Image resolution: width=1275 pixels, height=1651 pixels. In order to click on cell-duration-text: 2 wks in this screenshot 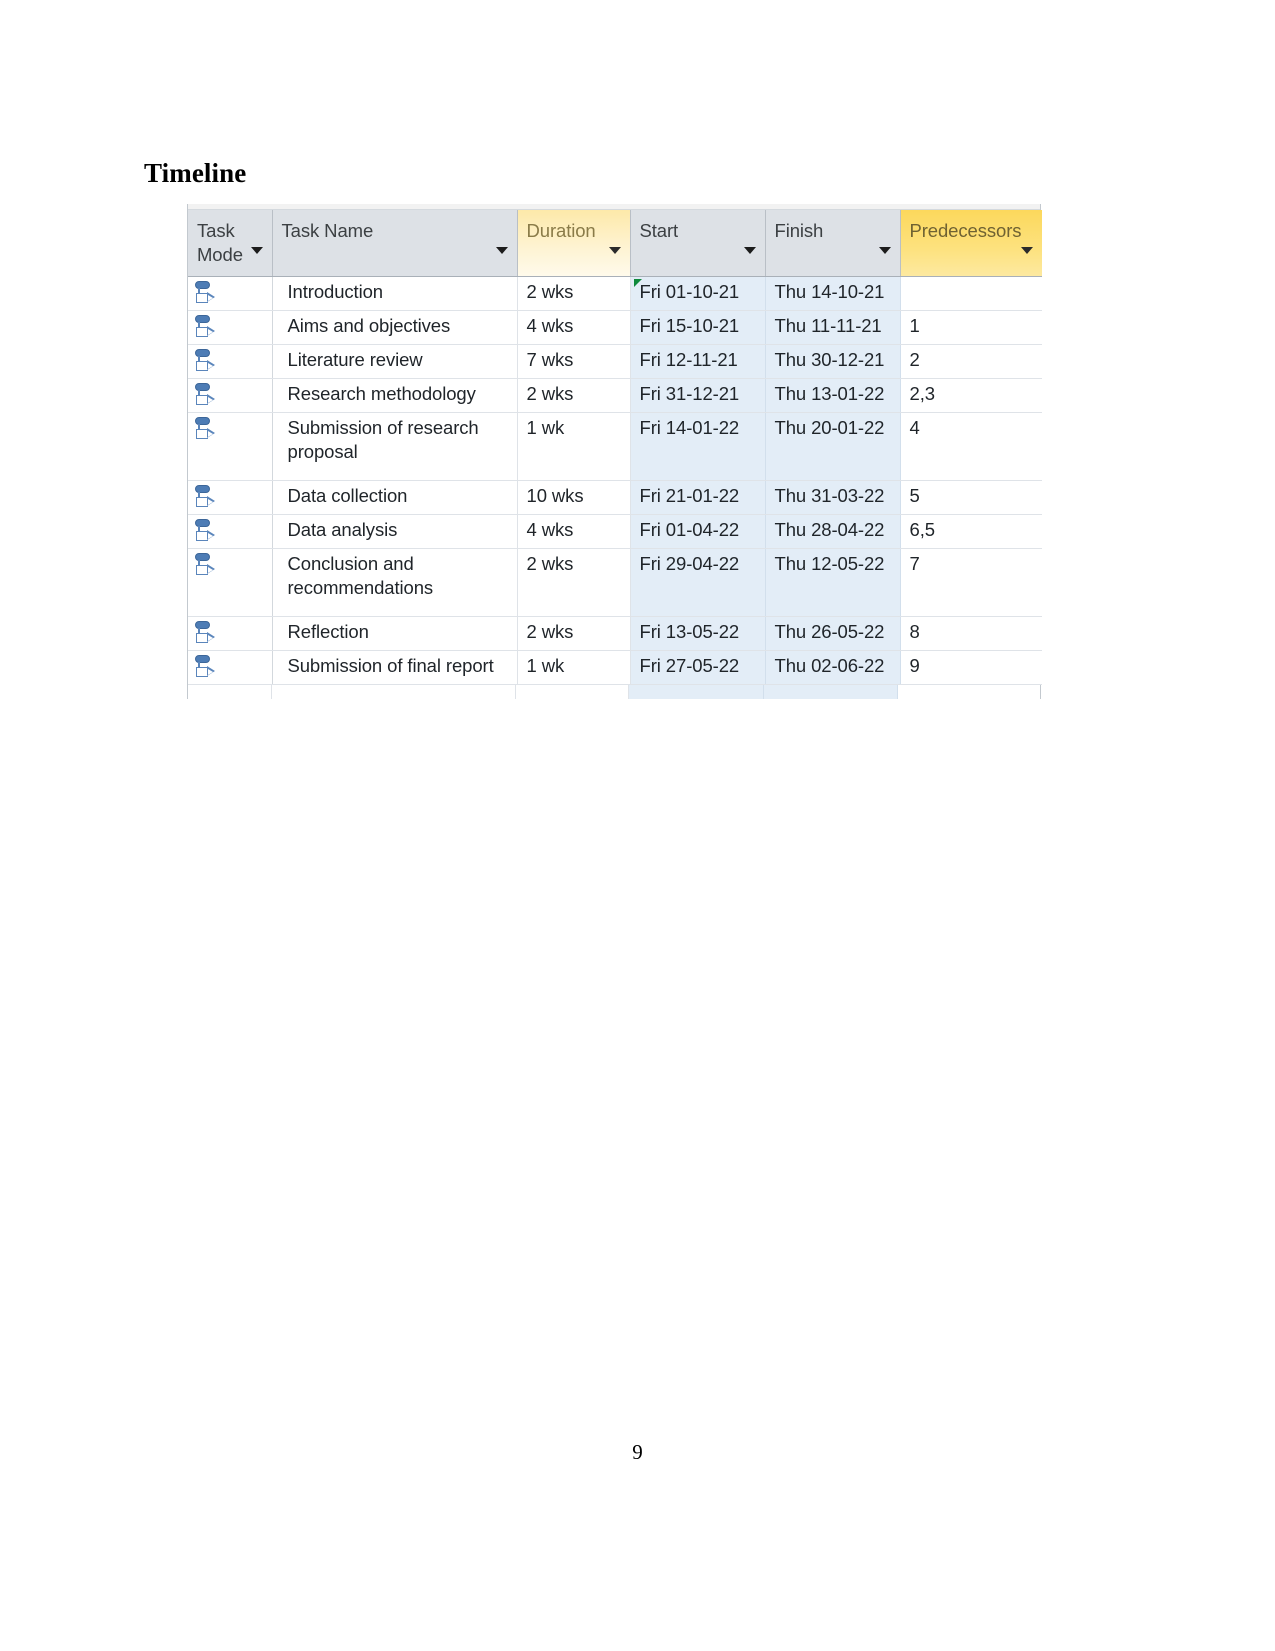, I will do `click(550, 631)`.